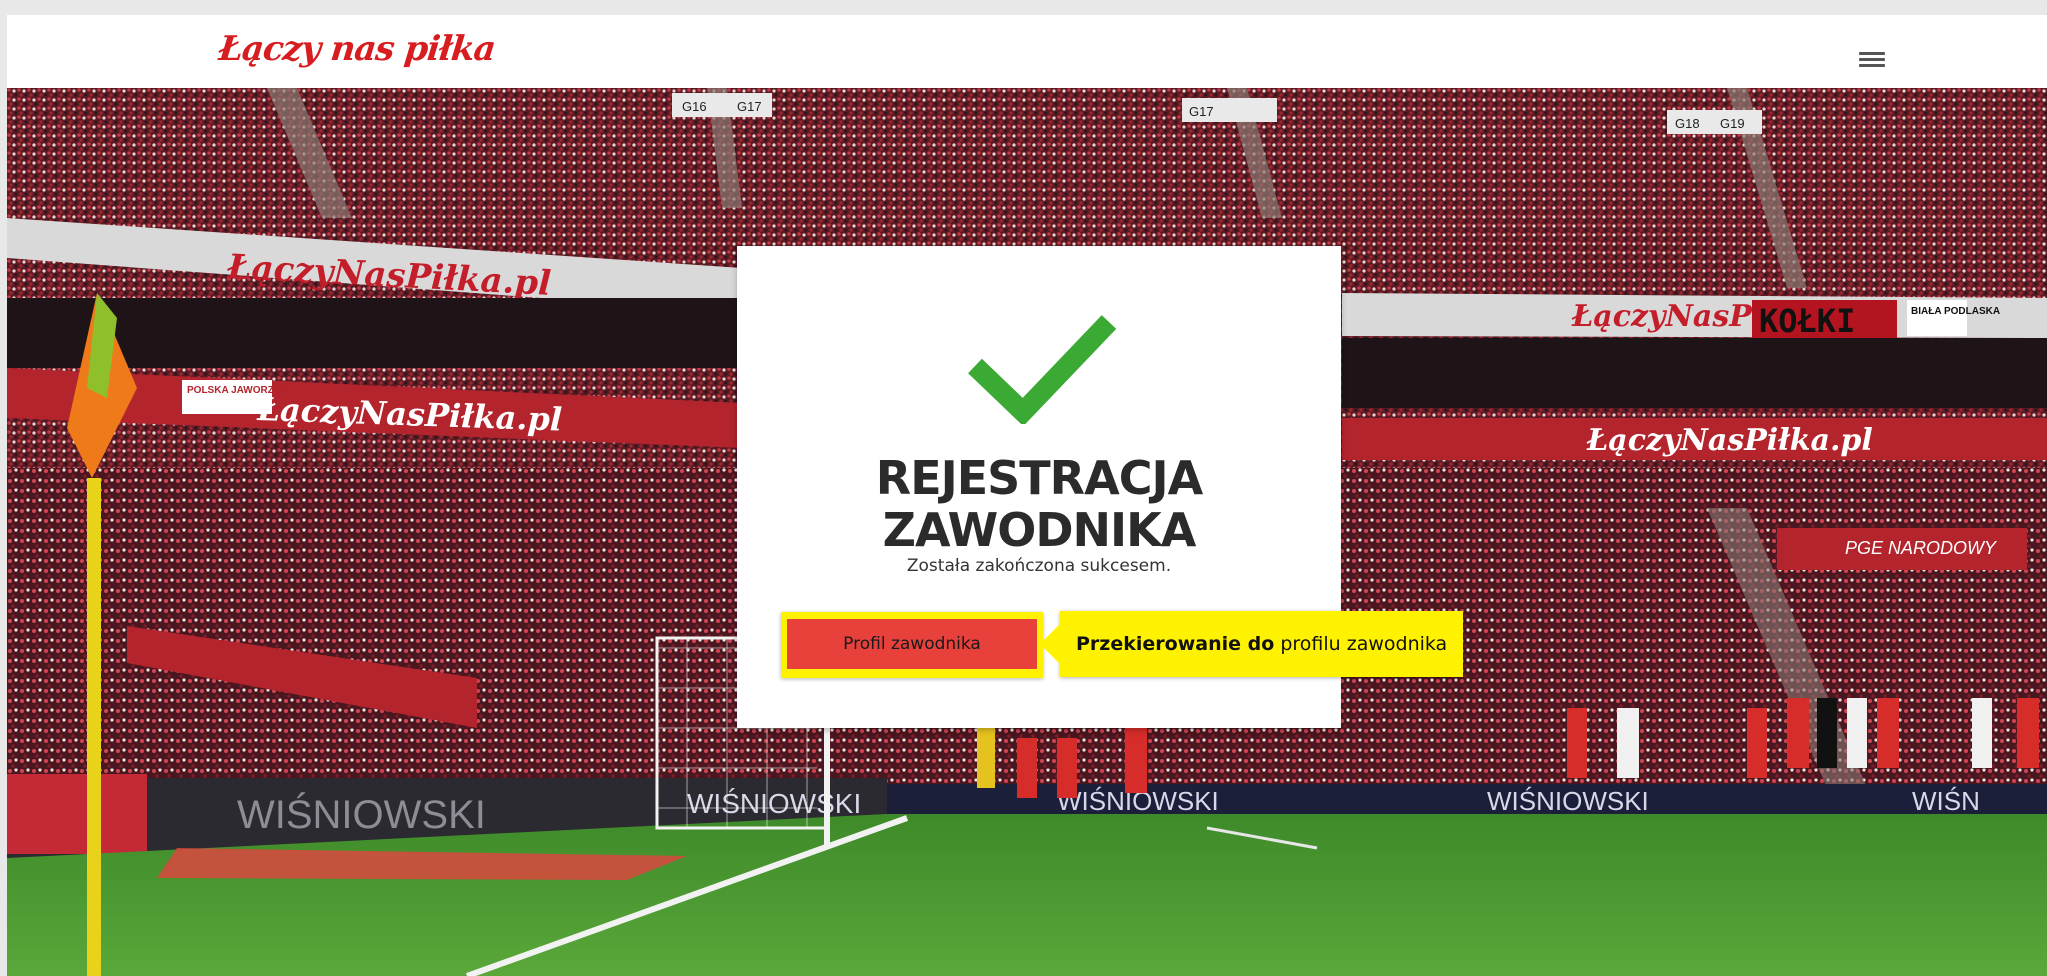 Image resolution: width=2047 pixels, height=976 pixels. I want to click on top-navbar: Łączy nas piłka, so click(1027, 52).